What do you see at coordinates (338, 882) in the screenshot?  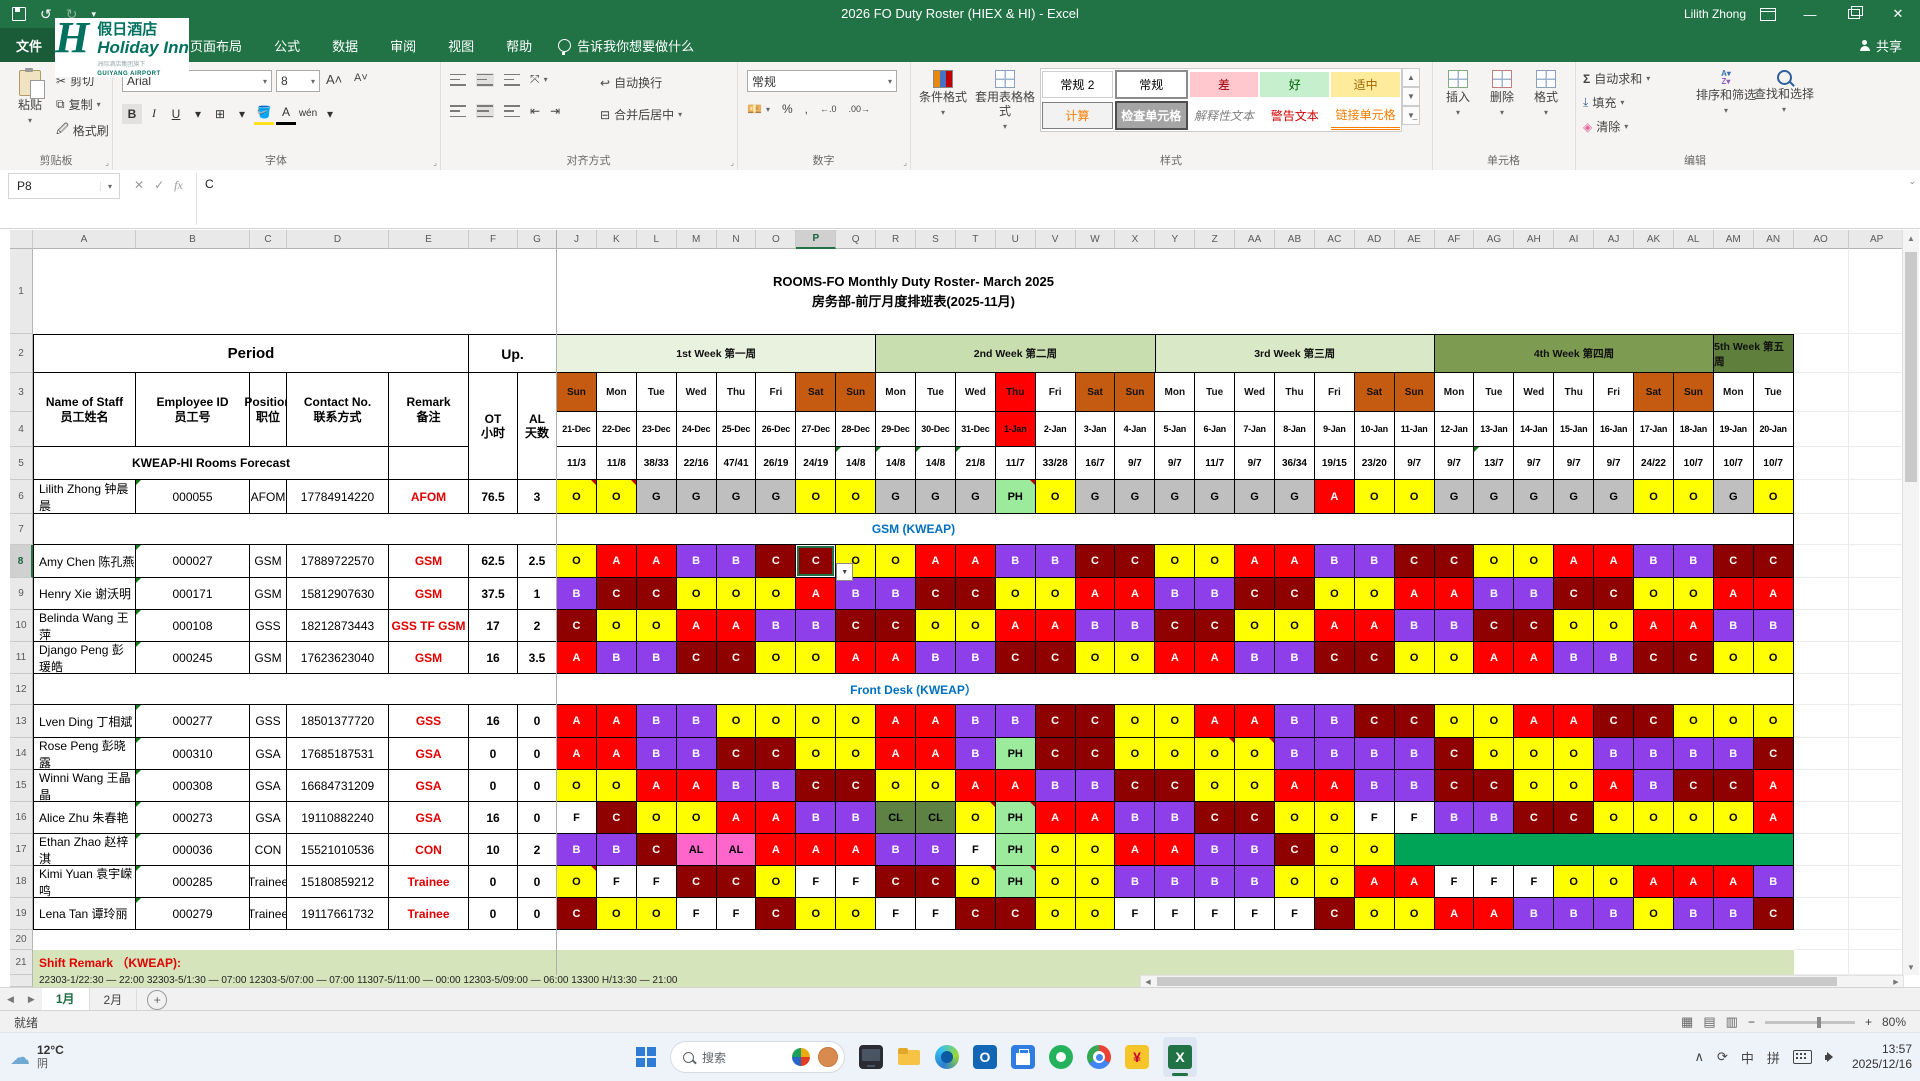 I see `staff-contact: 15180859212` at bounding box center [338, 882].